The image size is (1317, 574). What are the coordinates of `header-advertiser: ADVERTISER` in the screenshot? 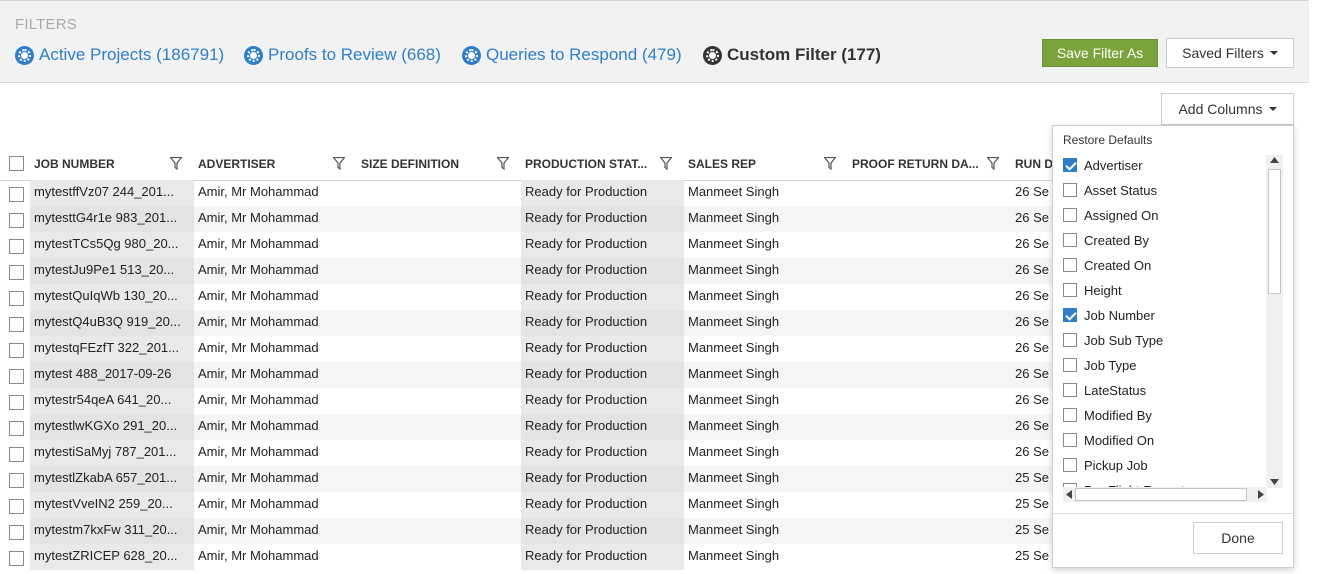 It's located at (236, 163).